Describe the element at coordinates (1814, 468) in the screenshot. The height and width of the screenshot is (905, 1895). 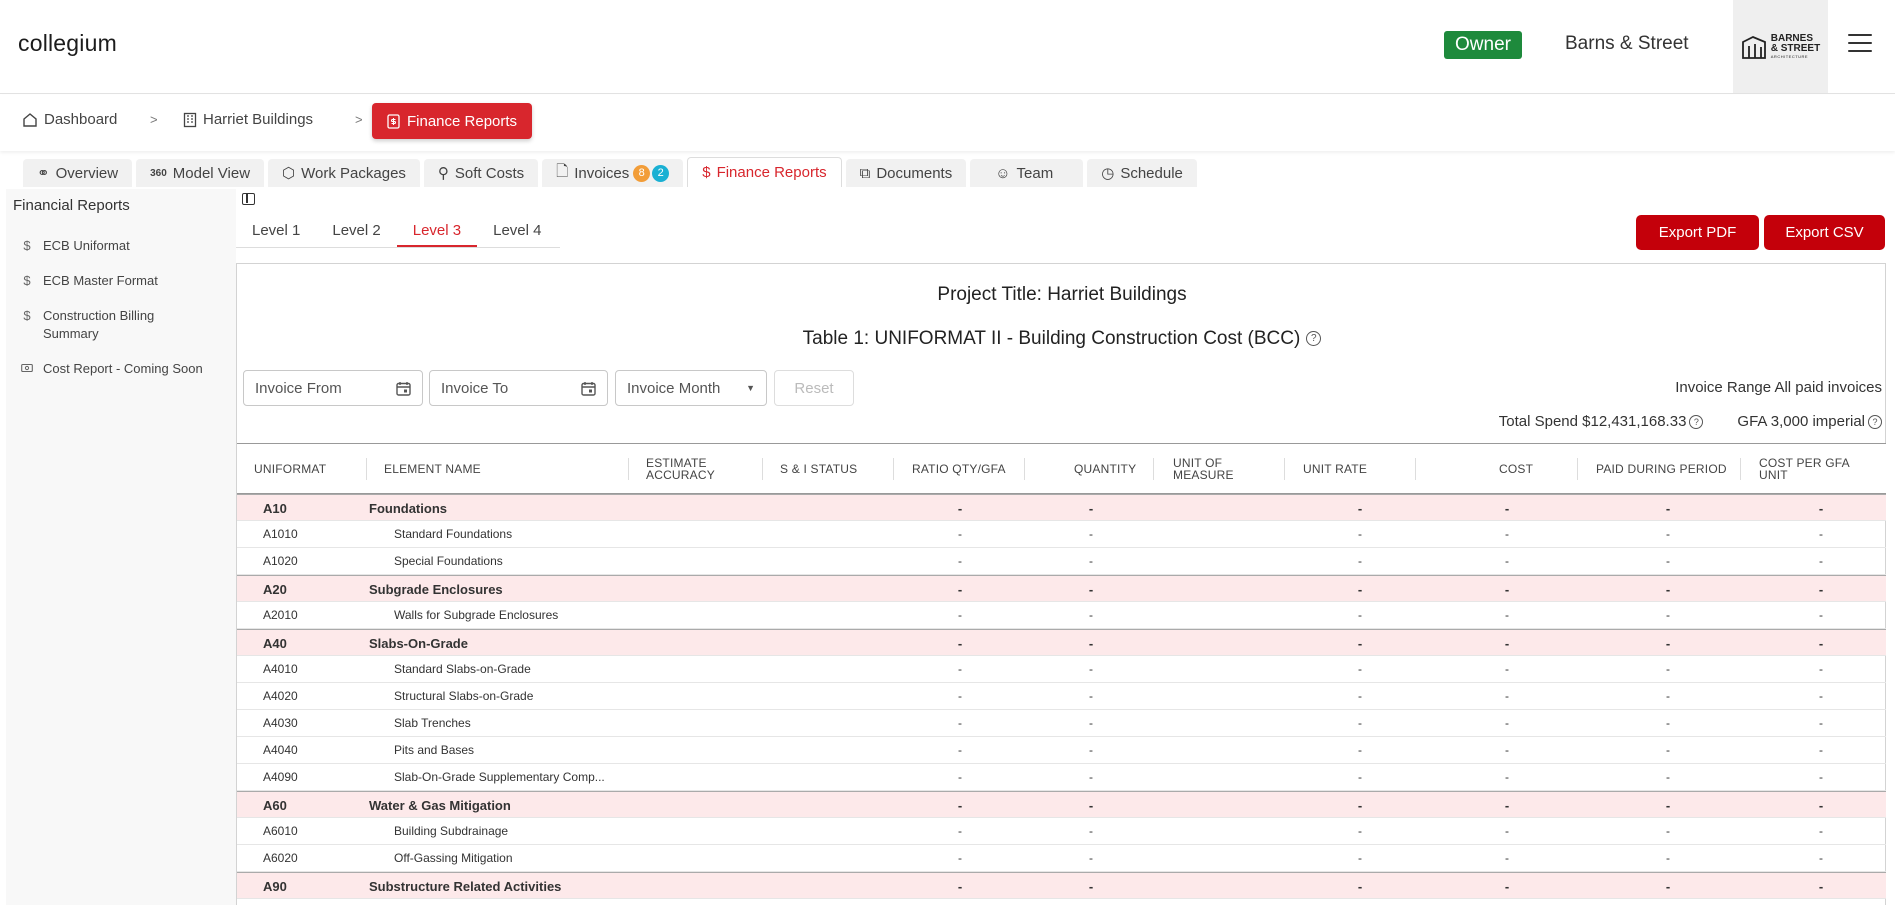
I see `column-header-cost-per-gfa: COST PER GFA UNIT` at that location.